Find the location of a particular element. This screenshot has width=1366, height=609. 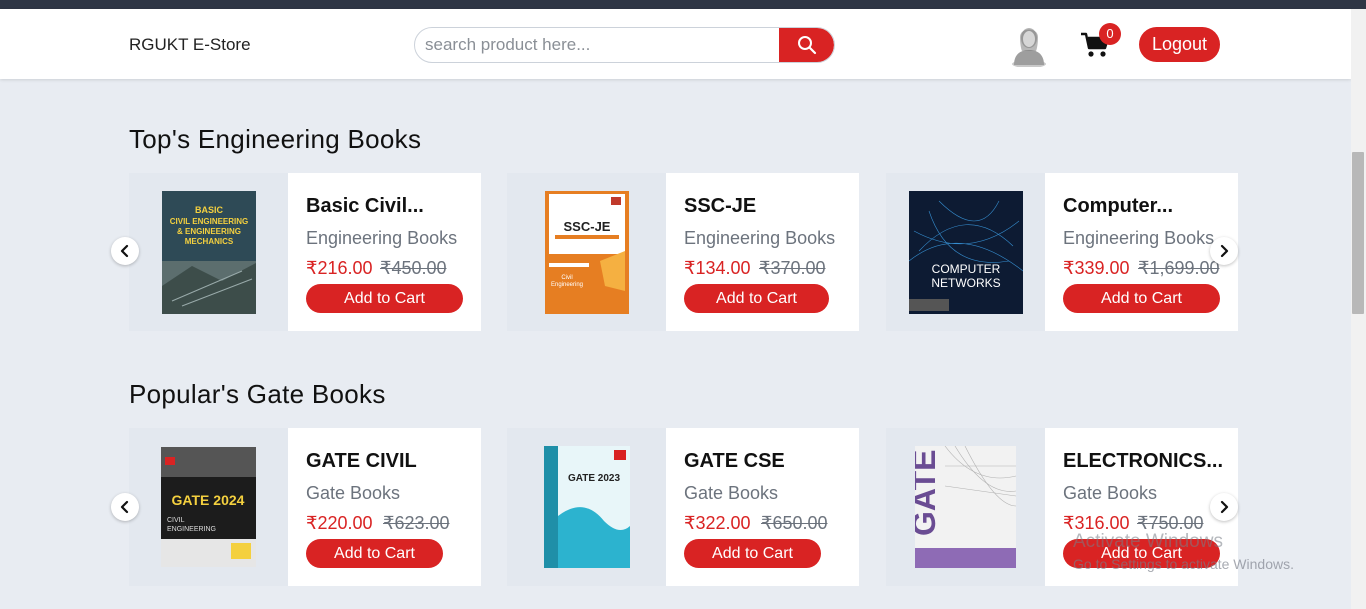

product-mrp: ₹1,699.00 is located at coordinates (1179, 268).